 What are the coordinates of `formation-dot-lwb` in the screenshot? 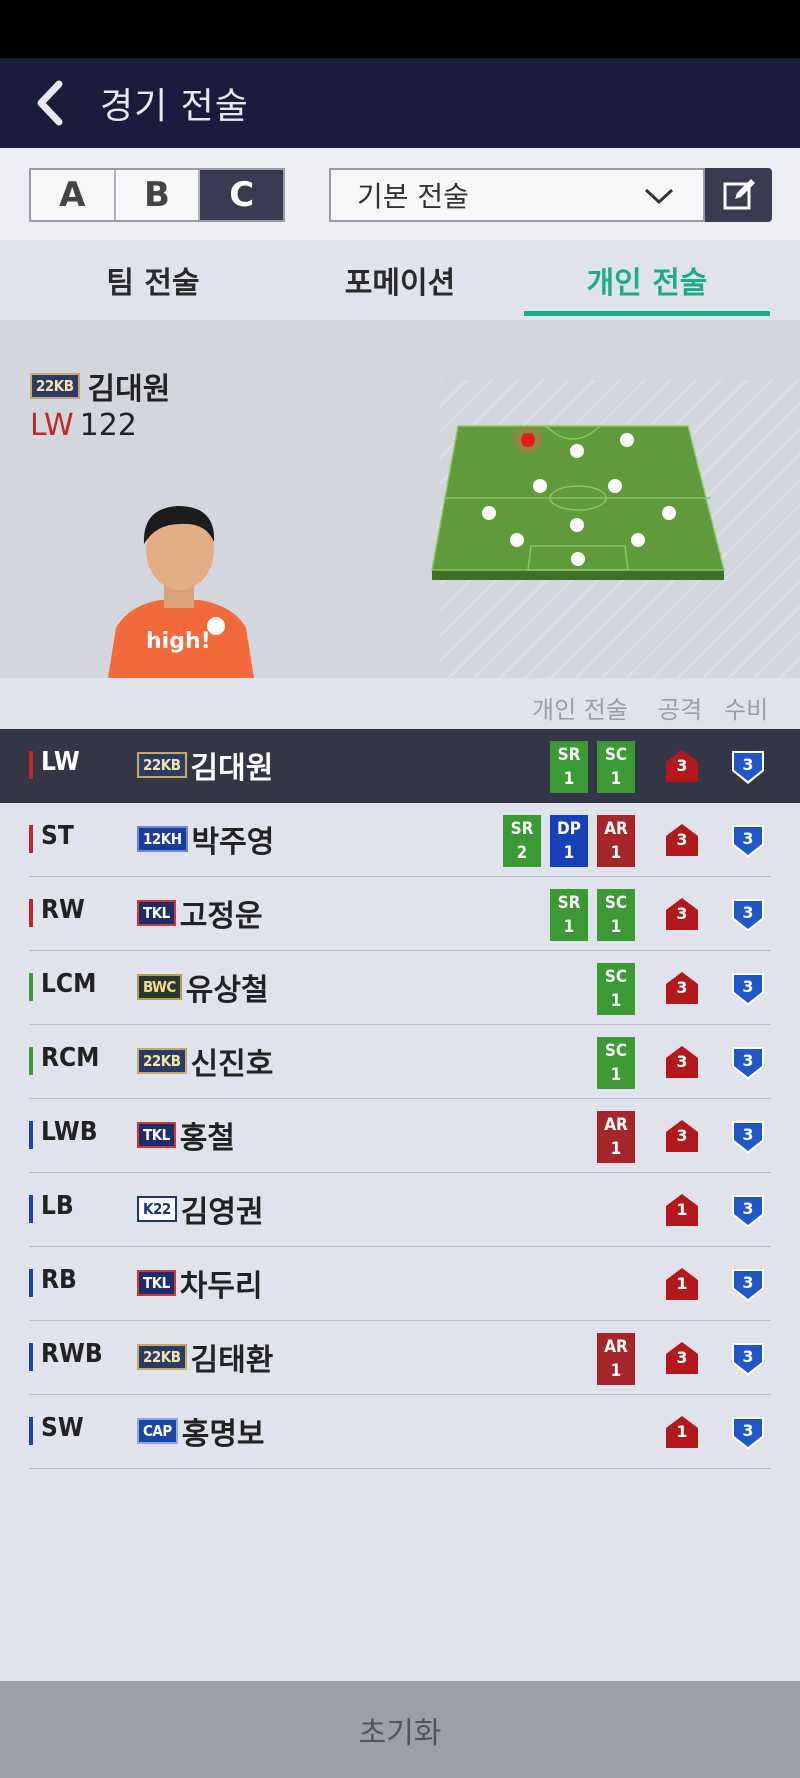 It's located at (489, 513).